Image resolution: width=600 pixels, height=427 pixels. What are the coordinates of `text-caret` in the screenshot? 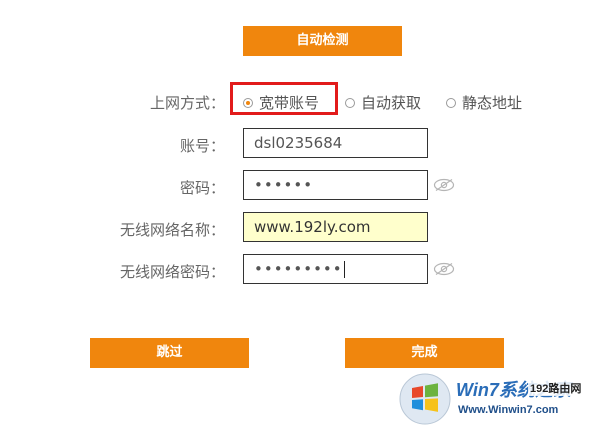 It's located at (344, 269).